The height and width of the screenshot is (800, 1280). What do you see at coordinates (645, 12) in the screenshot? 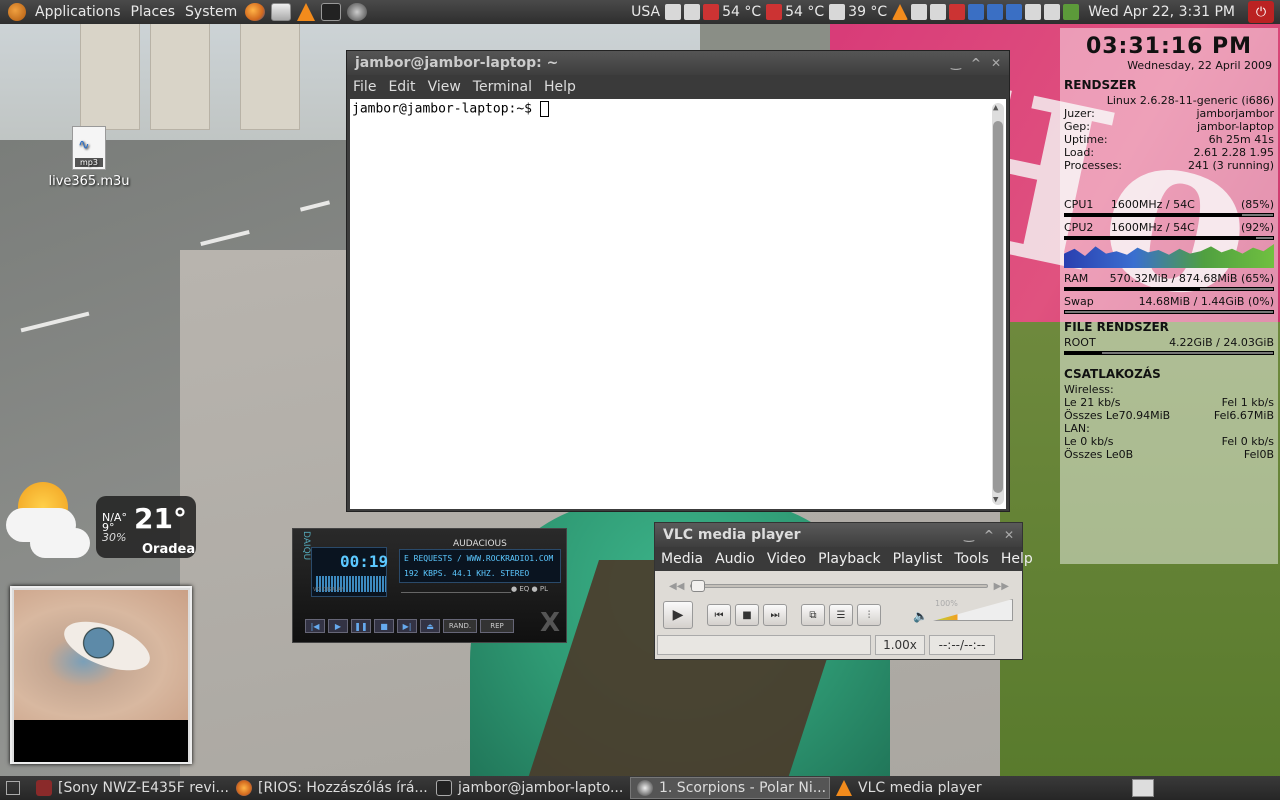
I see `keyboard-layout-indicator: USA` at bounding box center [645, 12].